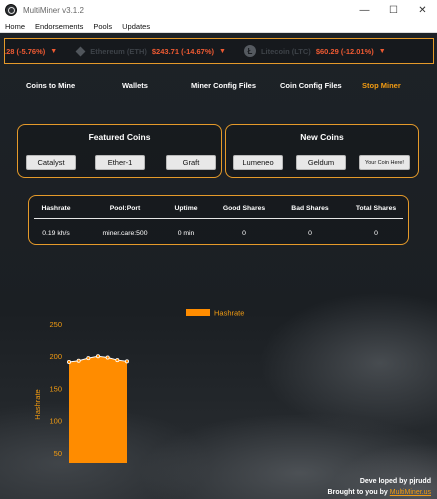  What do you see at coordinates (55, 324) in the screenshot?
I see `y-tick-label: 250` at bounding box center [55, 324].